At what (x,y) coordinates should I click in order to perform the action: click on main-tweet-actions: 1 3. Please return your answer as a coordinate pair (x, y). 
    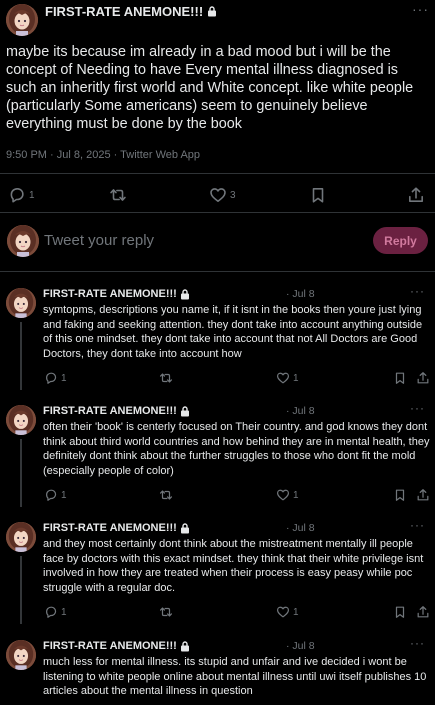
    Looking at the image, I should click on (217, 196).